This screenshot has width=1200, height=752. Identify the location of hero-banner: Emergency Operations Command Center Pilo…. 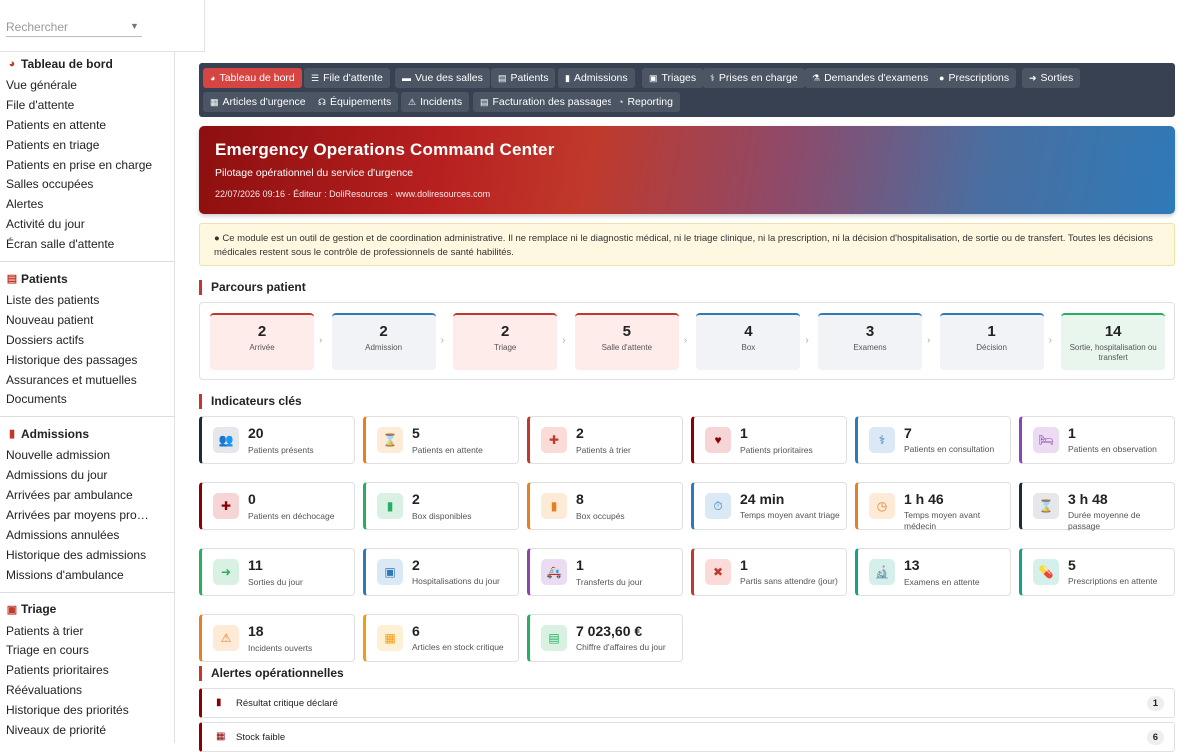
(687, 170).